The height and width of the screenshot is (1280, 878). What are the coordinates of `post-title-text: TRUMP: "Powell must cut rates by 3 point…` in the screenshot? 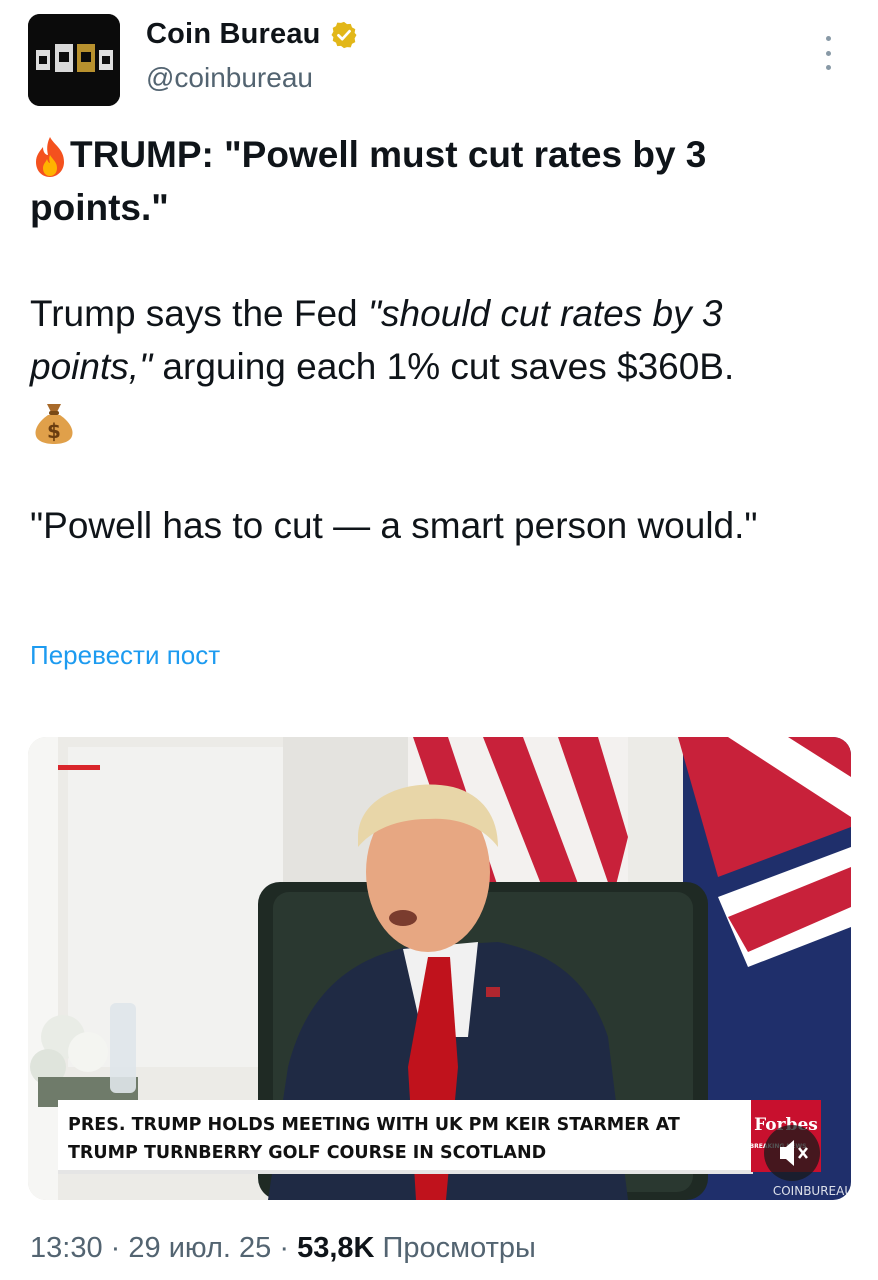 It's located at (368, 181).